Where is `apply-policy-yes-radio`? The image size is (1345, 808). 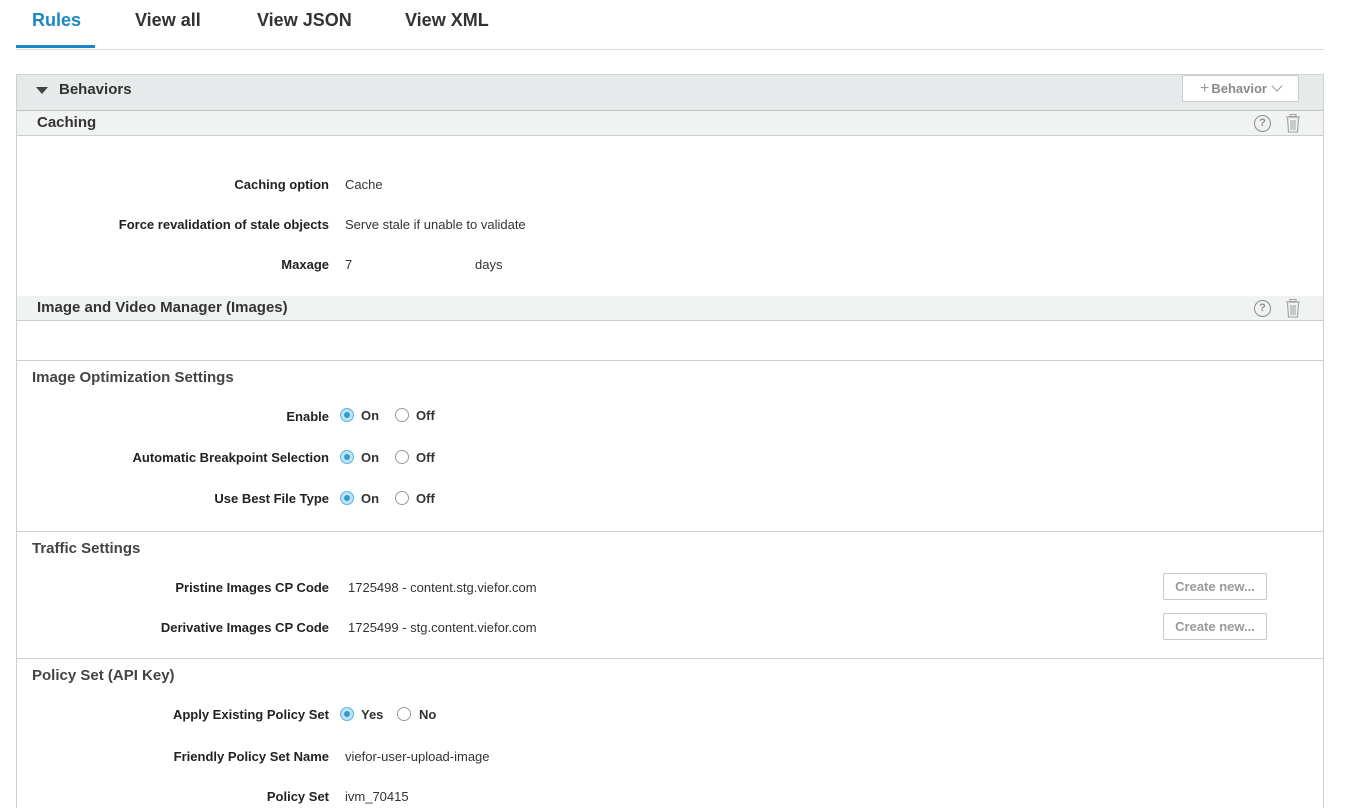
apply-policy-yes-radio is located at coordinates (347, 714).